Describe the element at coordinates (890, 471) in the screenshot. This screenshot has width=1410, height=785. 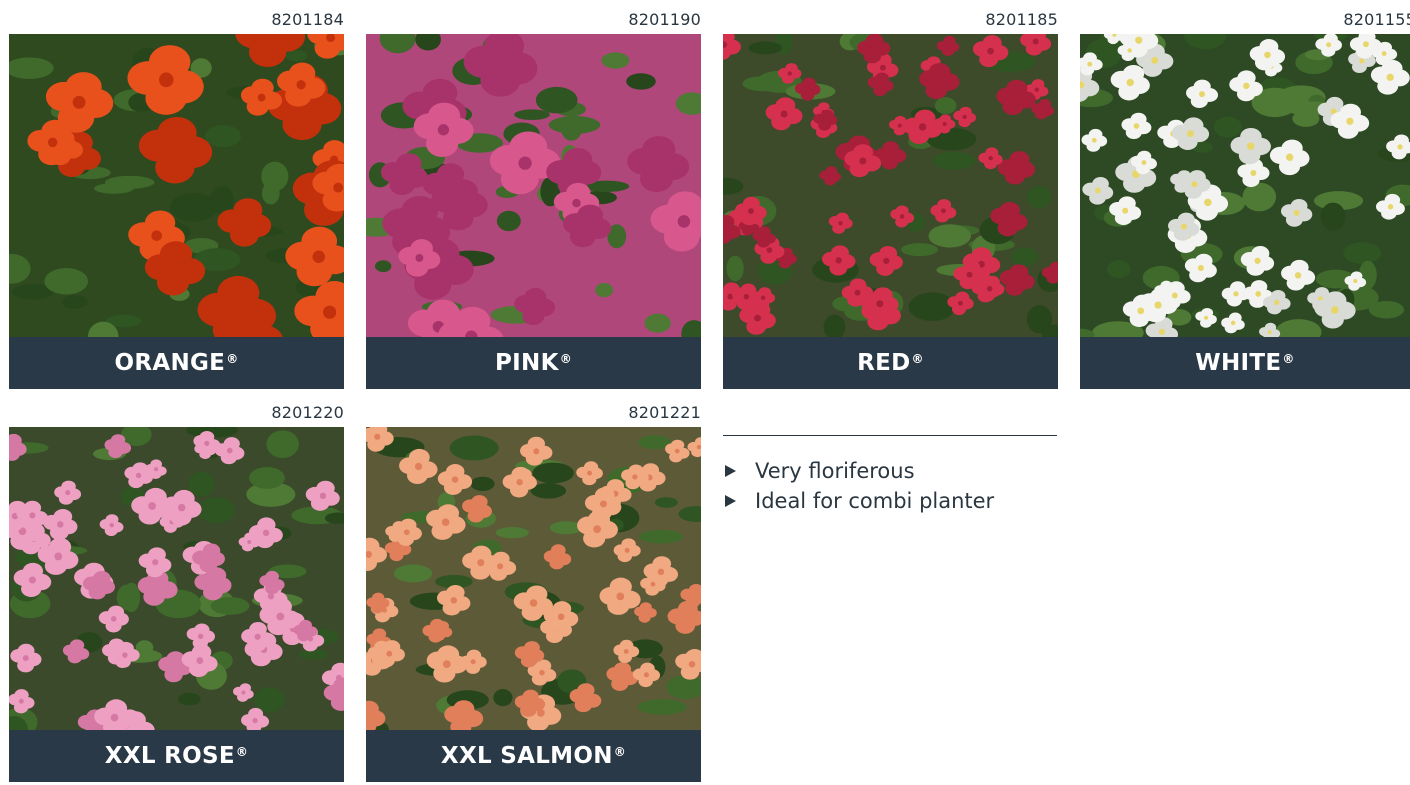
I see `feature-item: Very floriferous` at that location.